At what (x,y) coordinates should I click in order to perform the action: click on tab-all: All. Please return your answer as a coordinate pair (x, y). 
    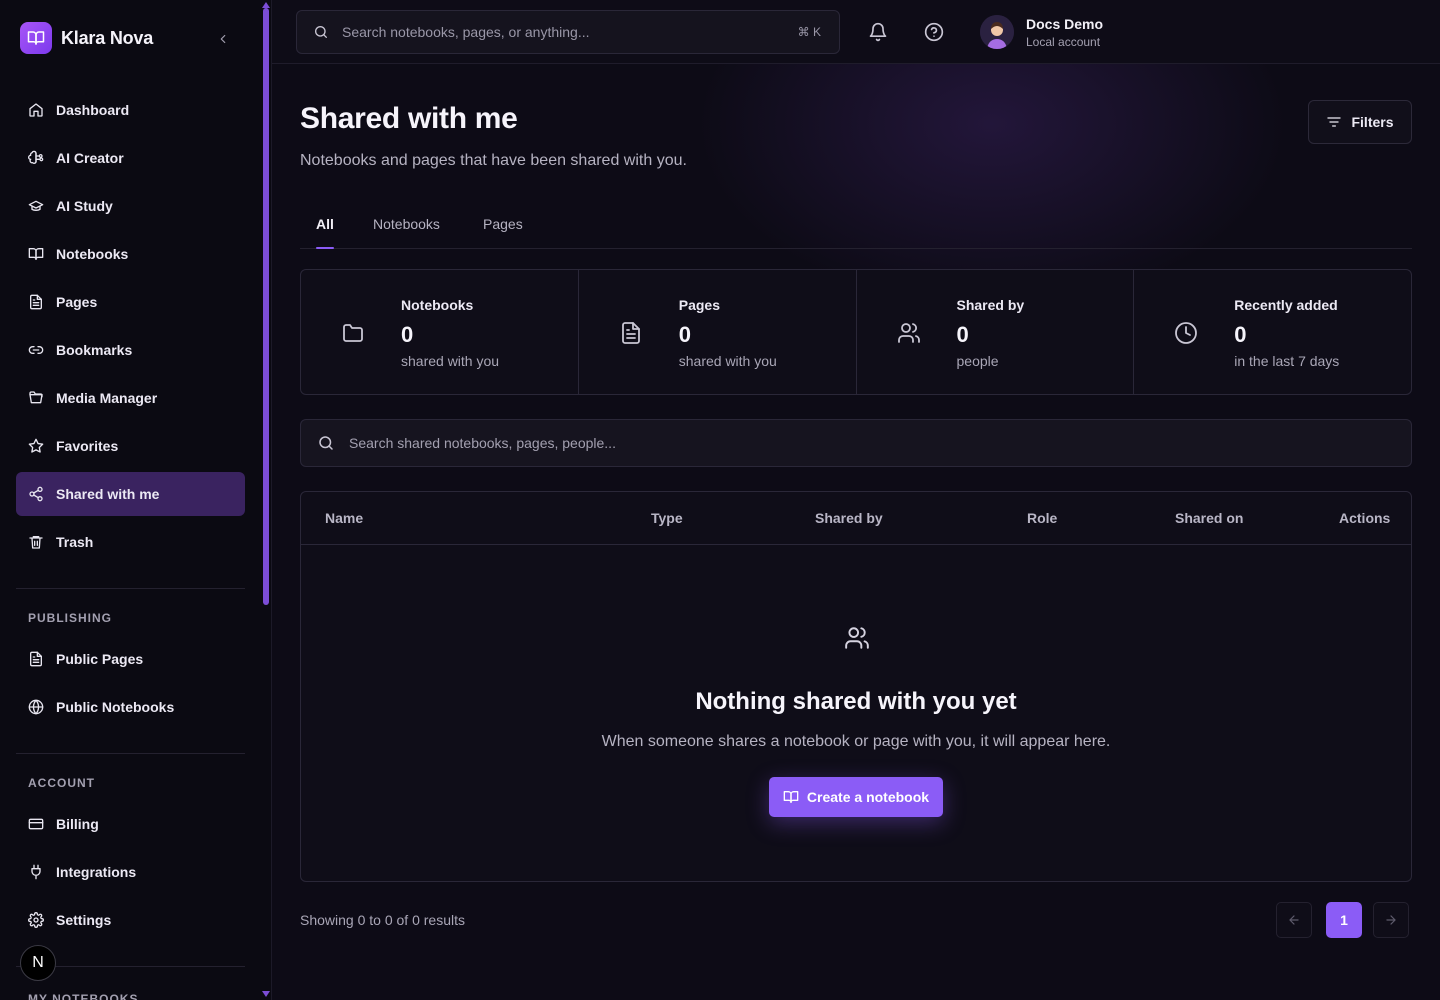
    Looking at the image, I should click on (325, 224).